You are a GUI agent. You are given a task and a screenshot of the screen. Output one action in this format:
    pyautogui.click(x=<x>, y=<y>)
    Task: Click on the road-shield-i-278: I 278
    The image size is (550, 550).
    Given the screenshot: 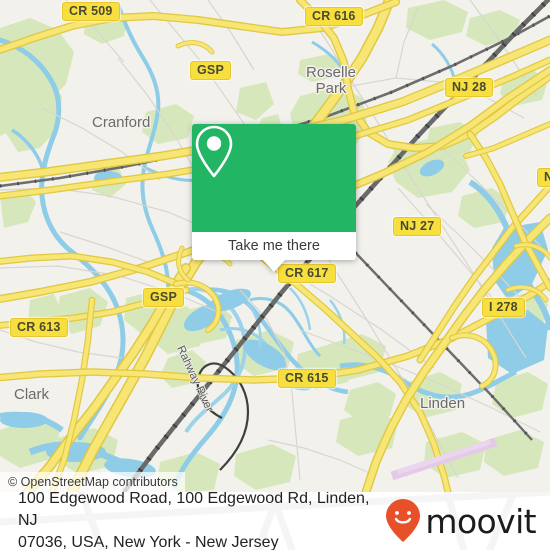 What is the action you would take?
    pyautogui.click(x=503, y=307)
    